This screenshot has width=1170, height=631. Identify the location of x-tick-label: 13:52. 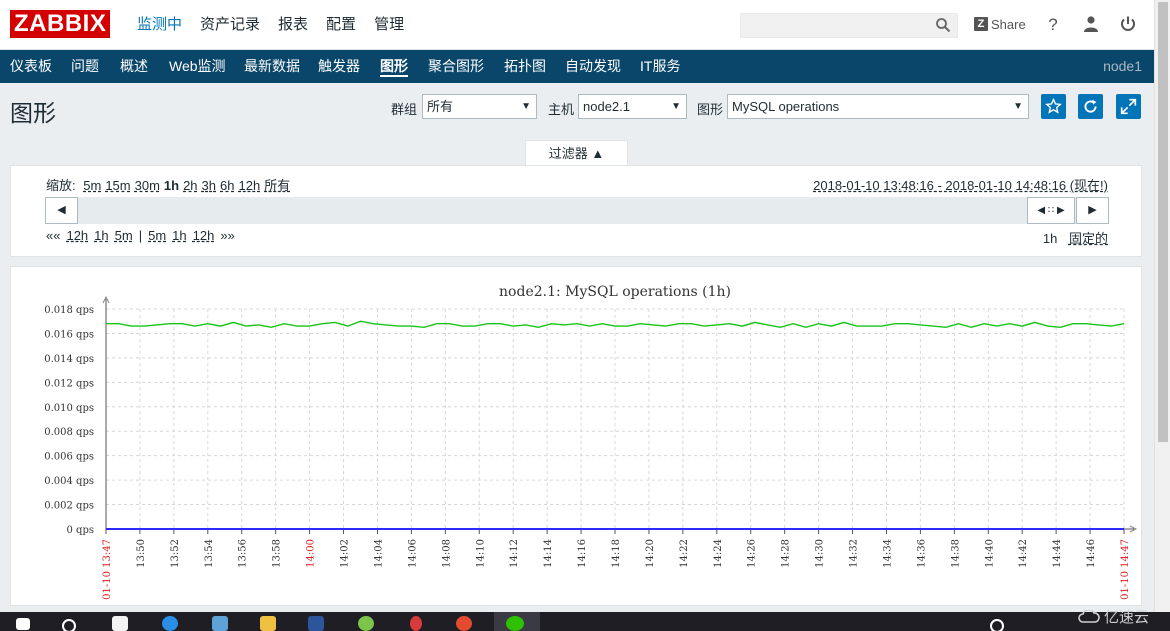
(175, 553).